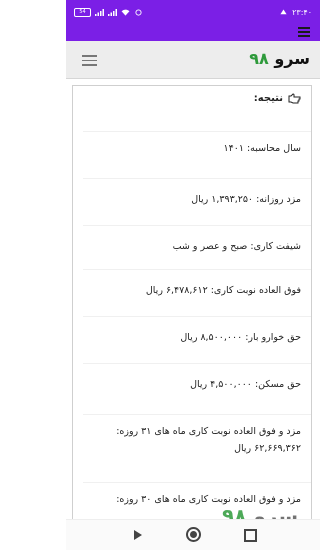 The height and width of the screenshot is (550, 320). Describe the element at coordinates (304, 32) in the screenshot. I see `menu-icon` at that location.